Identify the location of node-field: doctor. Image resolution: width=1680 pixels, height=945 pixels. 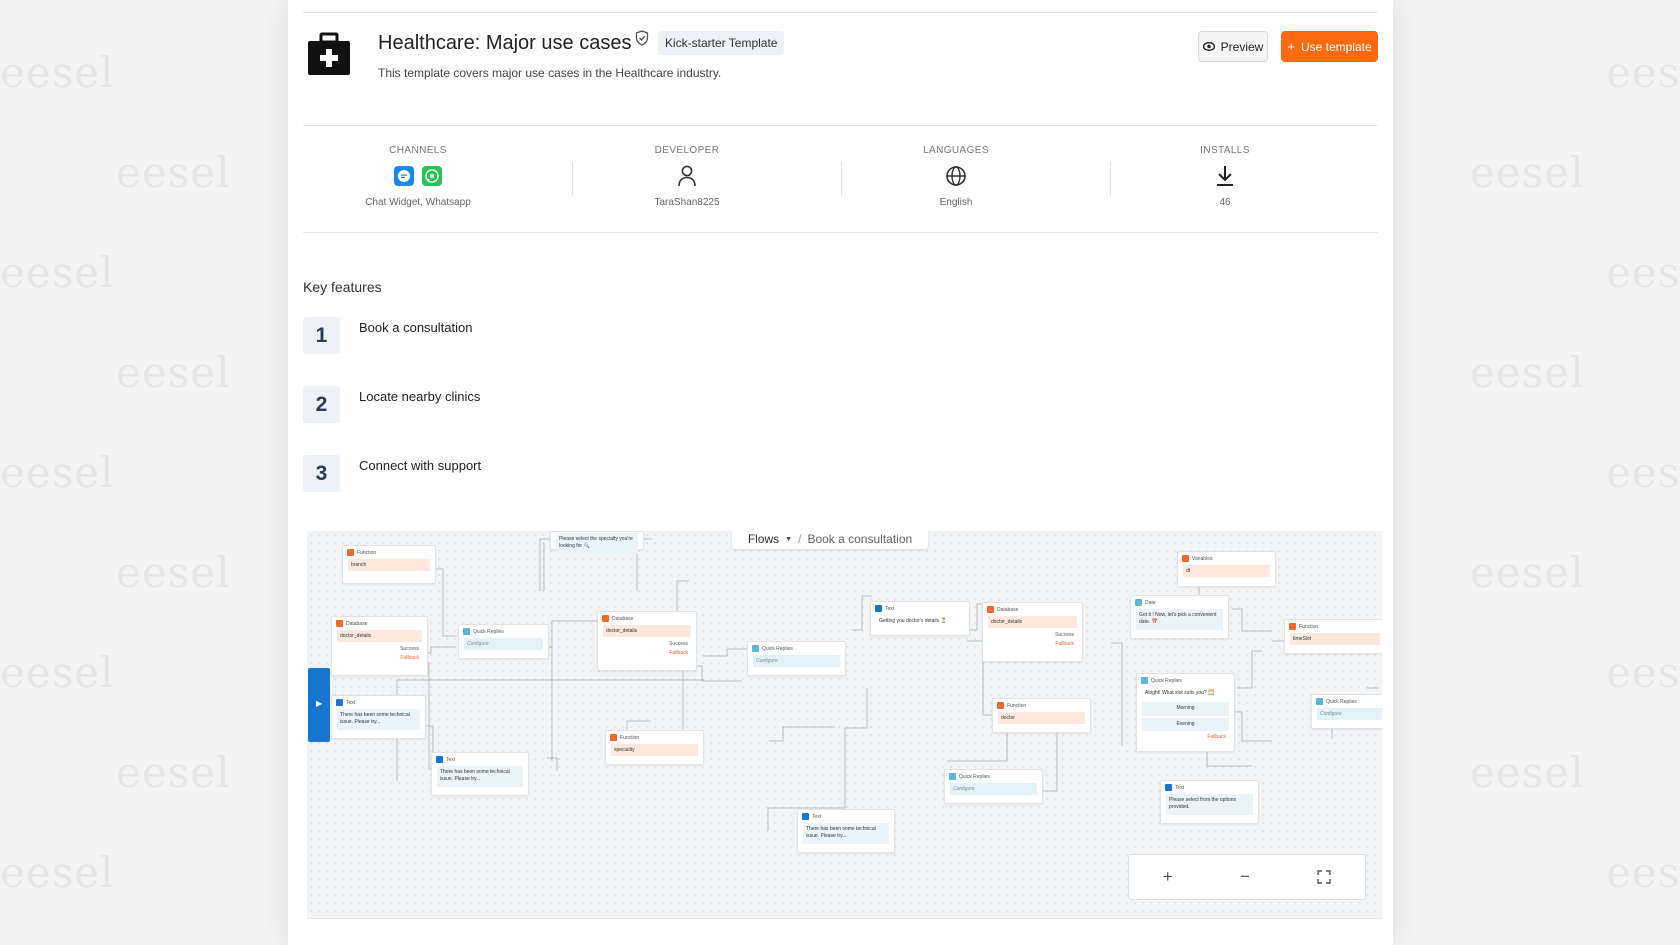
(1041, 718).